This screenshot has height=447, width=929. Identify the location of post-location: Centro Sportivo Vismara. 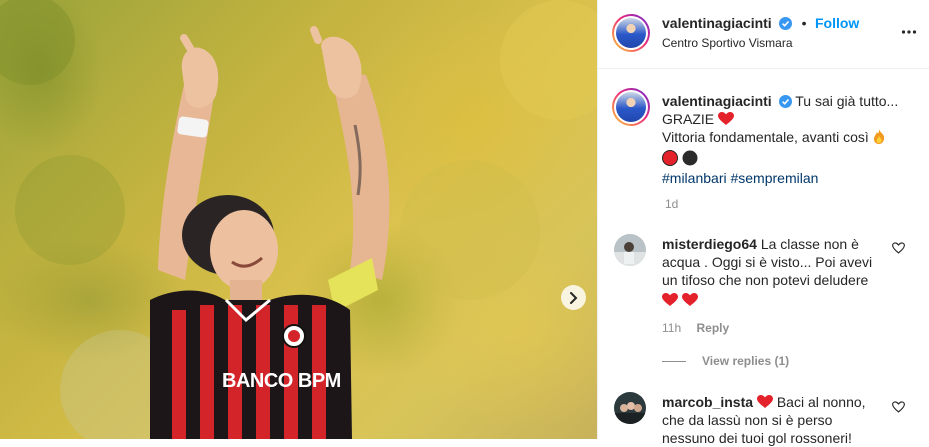
(727, 43).